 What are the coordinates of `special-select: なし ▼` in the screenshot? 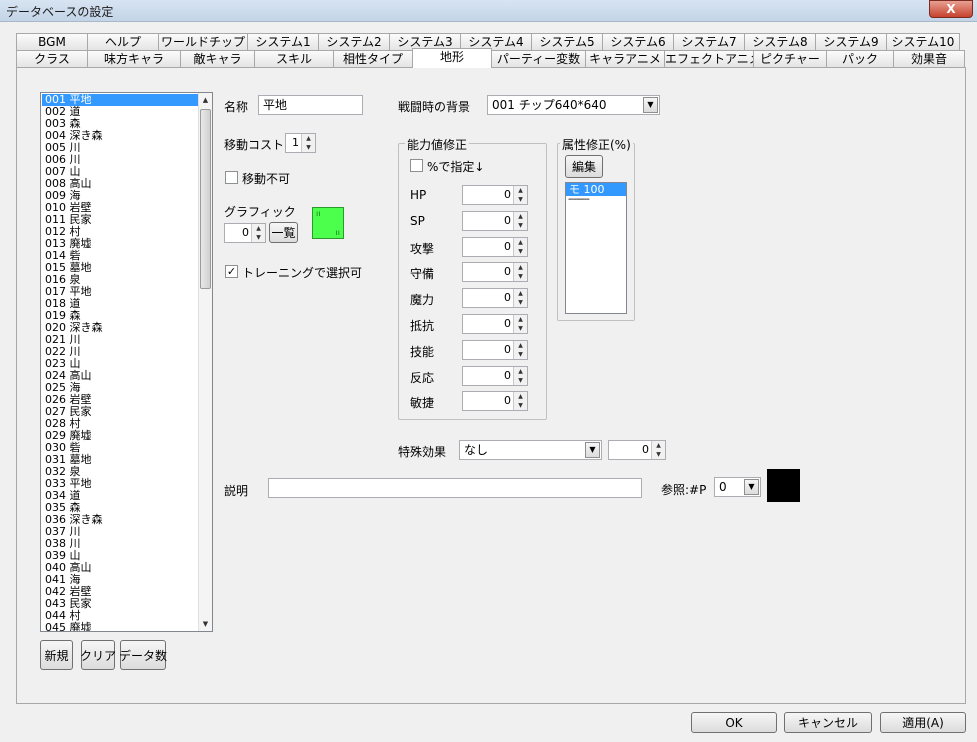 It's located at (530, 450).